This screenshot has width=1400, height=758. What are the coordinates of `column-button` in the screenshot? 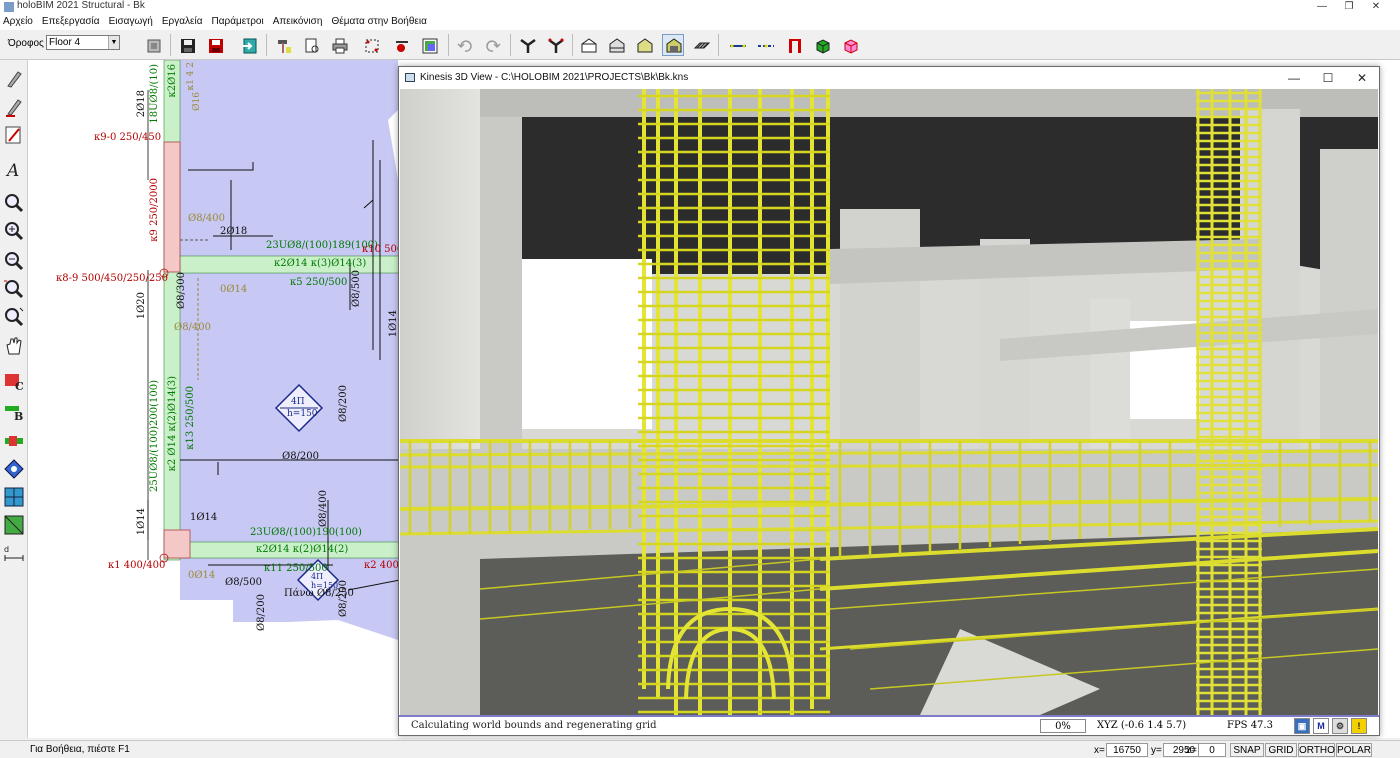 It's located at (527, 45).